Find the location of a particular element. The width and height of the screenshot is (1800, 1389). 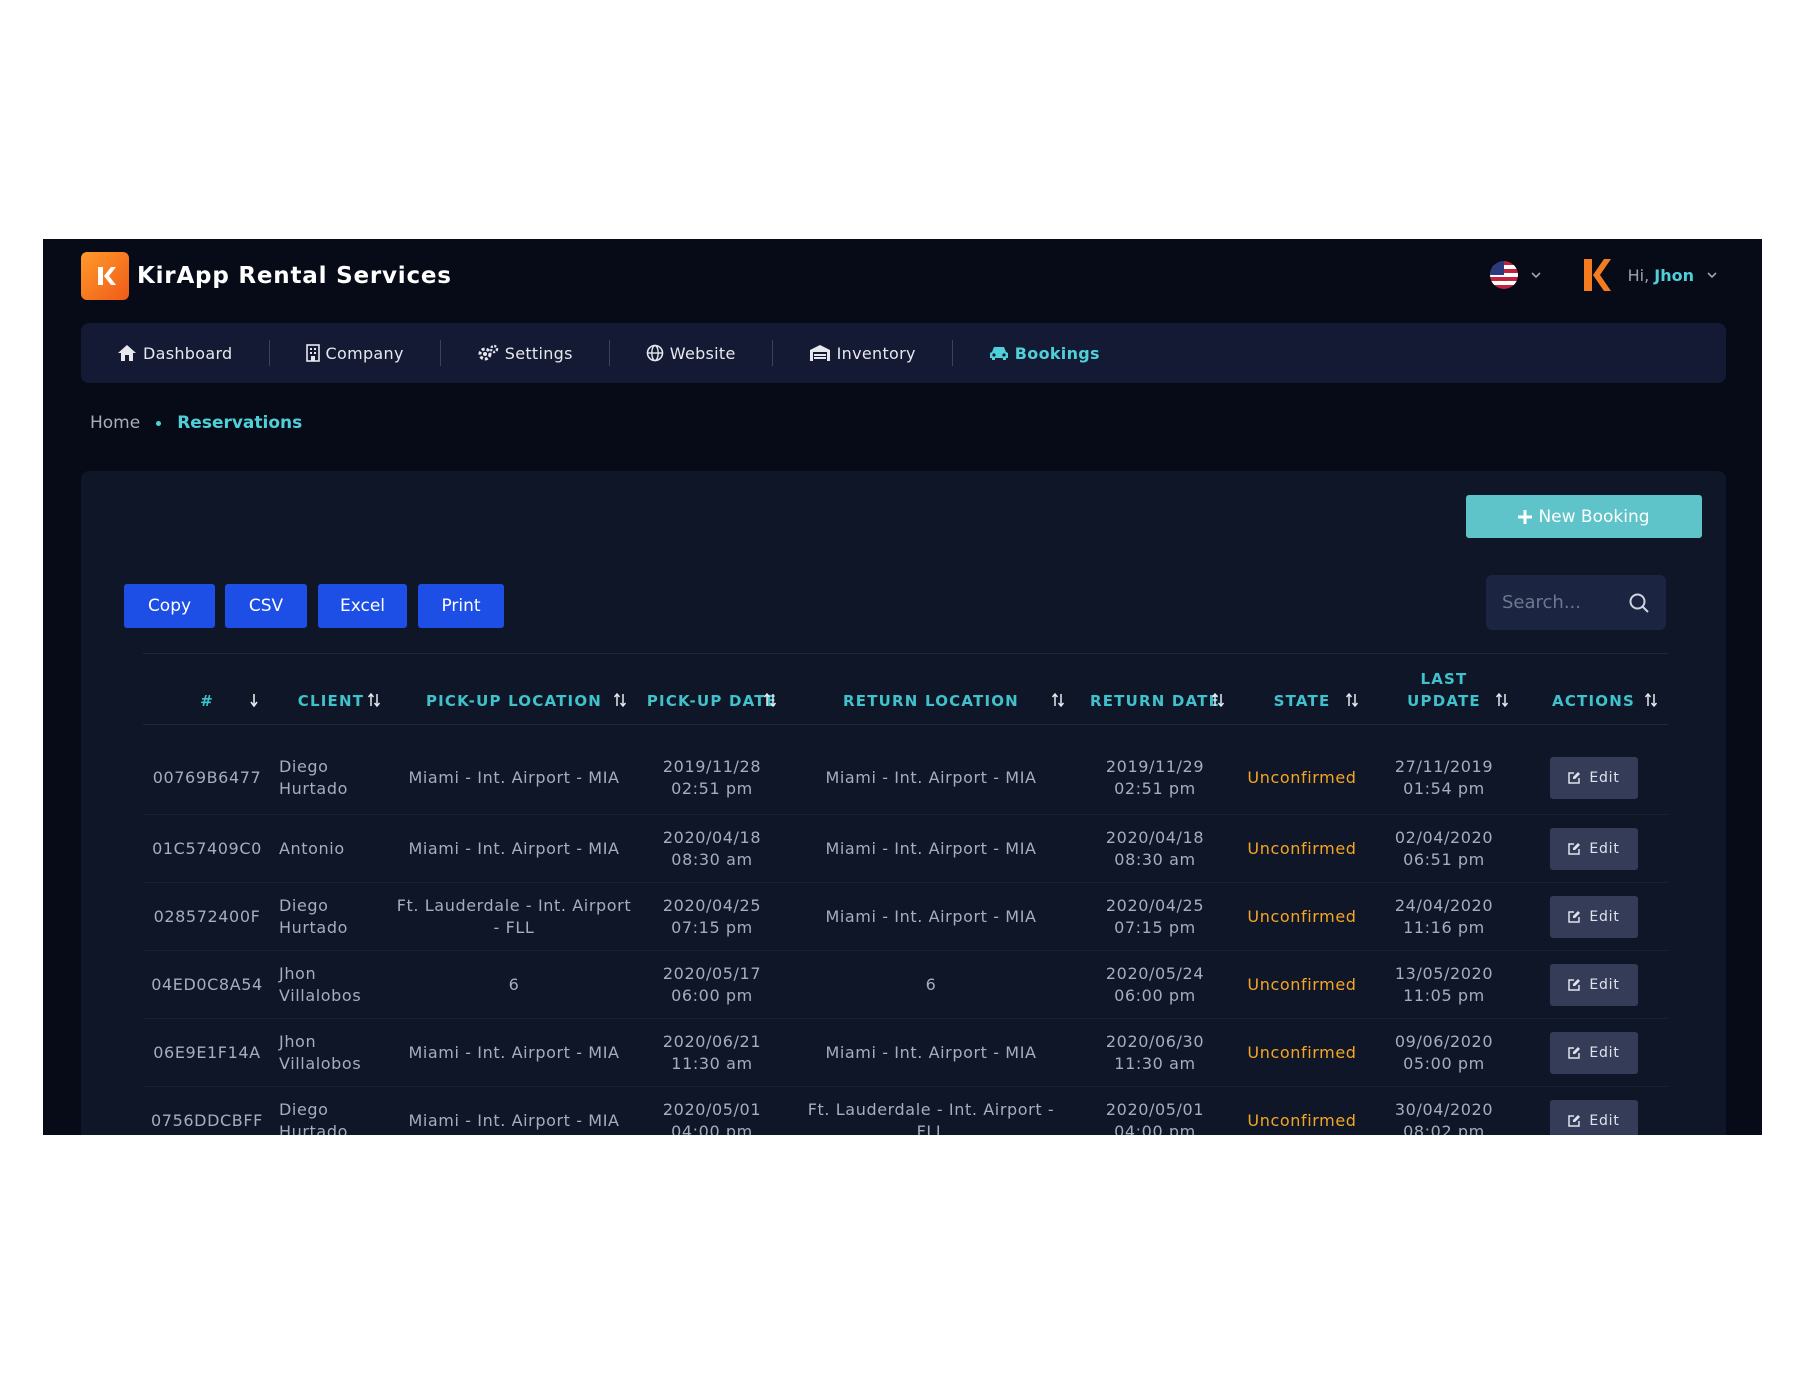

col-header-last-update: Last update is located at coordinates (1444, 689).